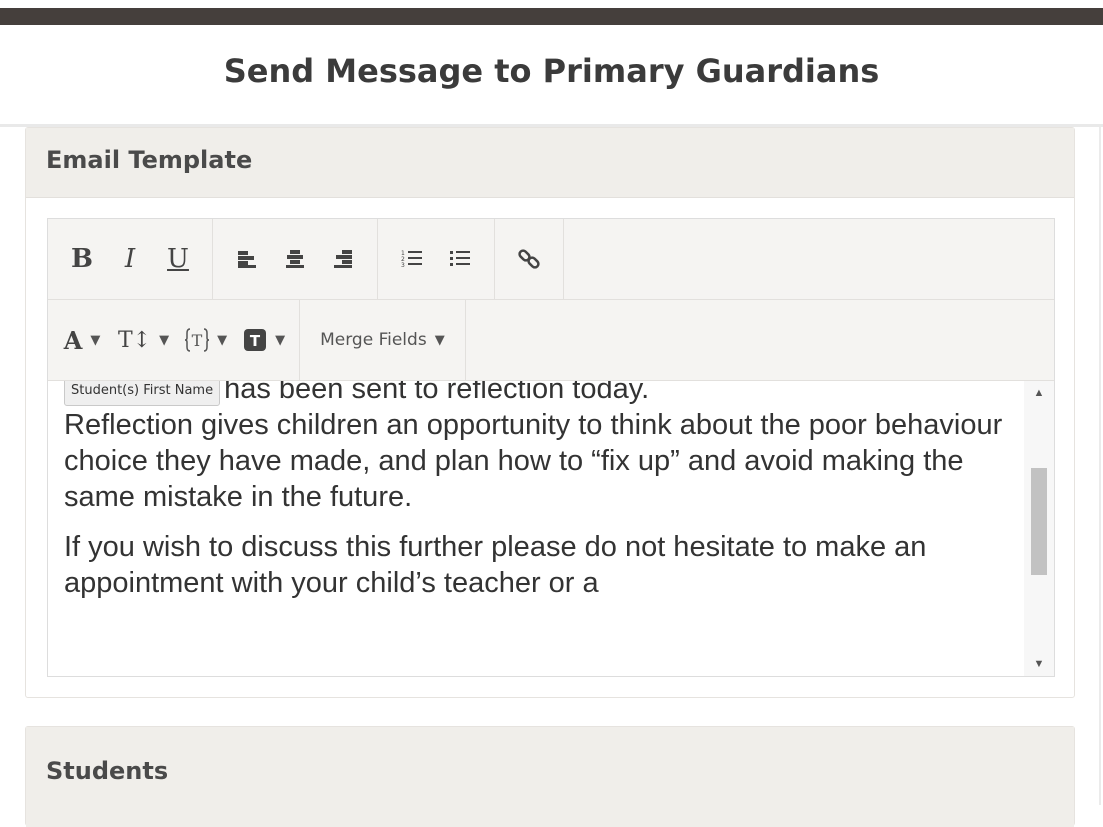  What do you see at coordinates (82, 259) in the screenshot?
I see `bold-button: B` at bounding box center [82, 259].